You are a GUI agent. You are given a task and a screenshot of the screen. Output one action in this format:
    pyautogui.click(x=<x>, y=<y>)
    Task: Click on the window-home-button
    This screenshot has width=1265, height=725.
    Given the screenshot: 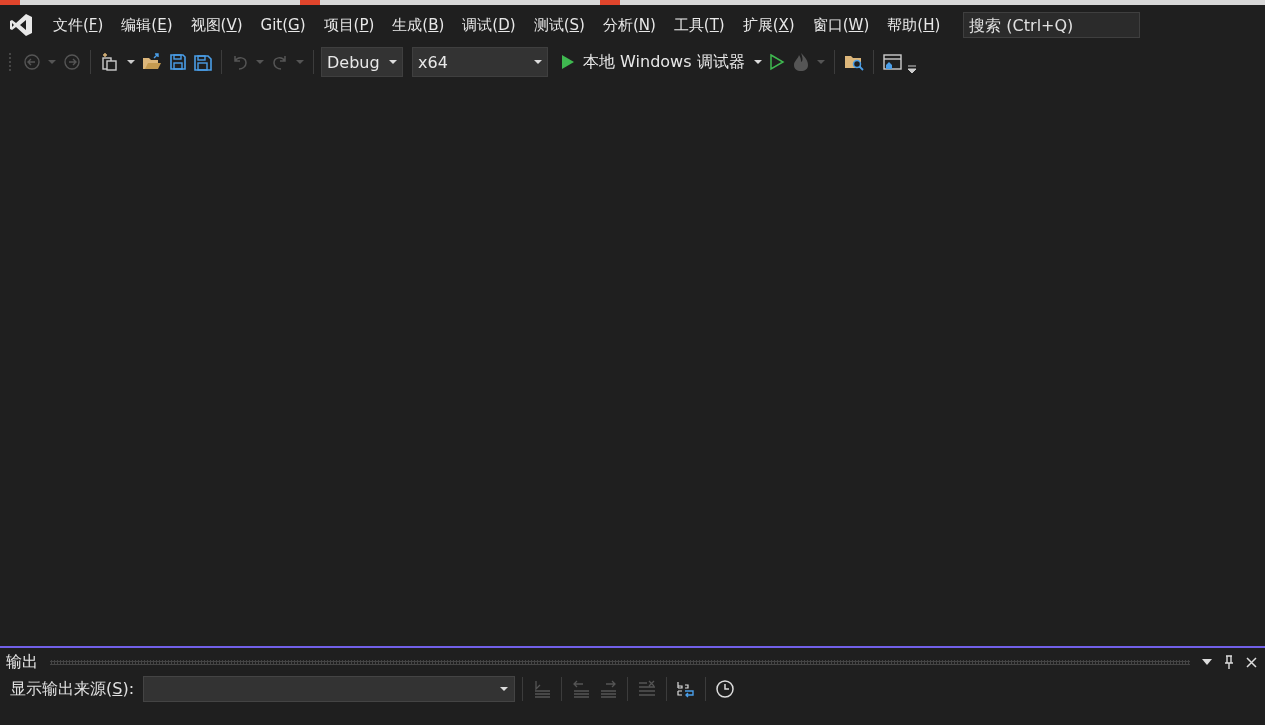 What is the action you would take?
    pyautogui.click(x=892, y=62)
    